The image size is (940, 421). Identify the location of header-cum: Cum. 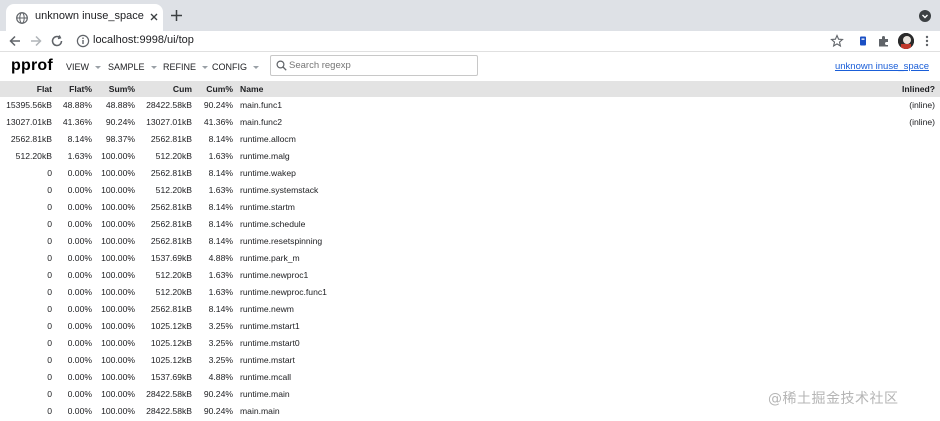
(182, 89).